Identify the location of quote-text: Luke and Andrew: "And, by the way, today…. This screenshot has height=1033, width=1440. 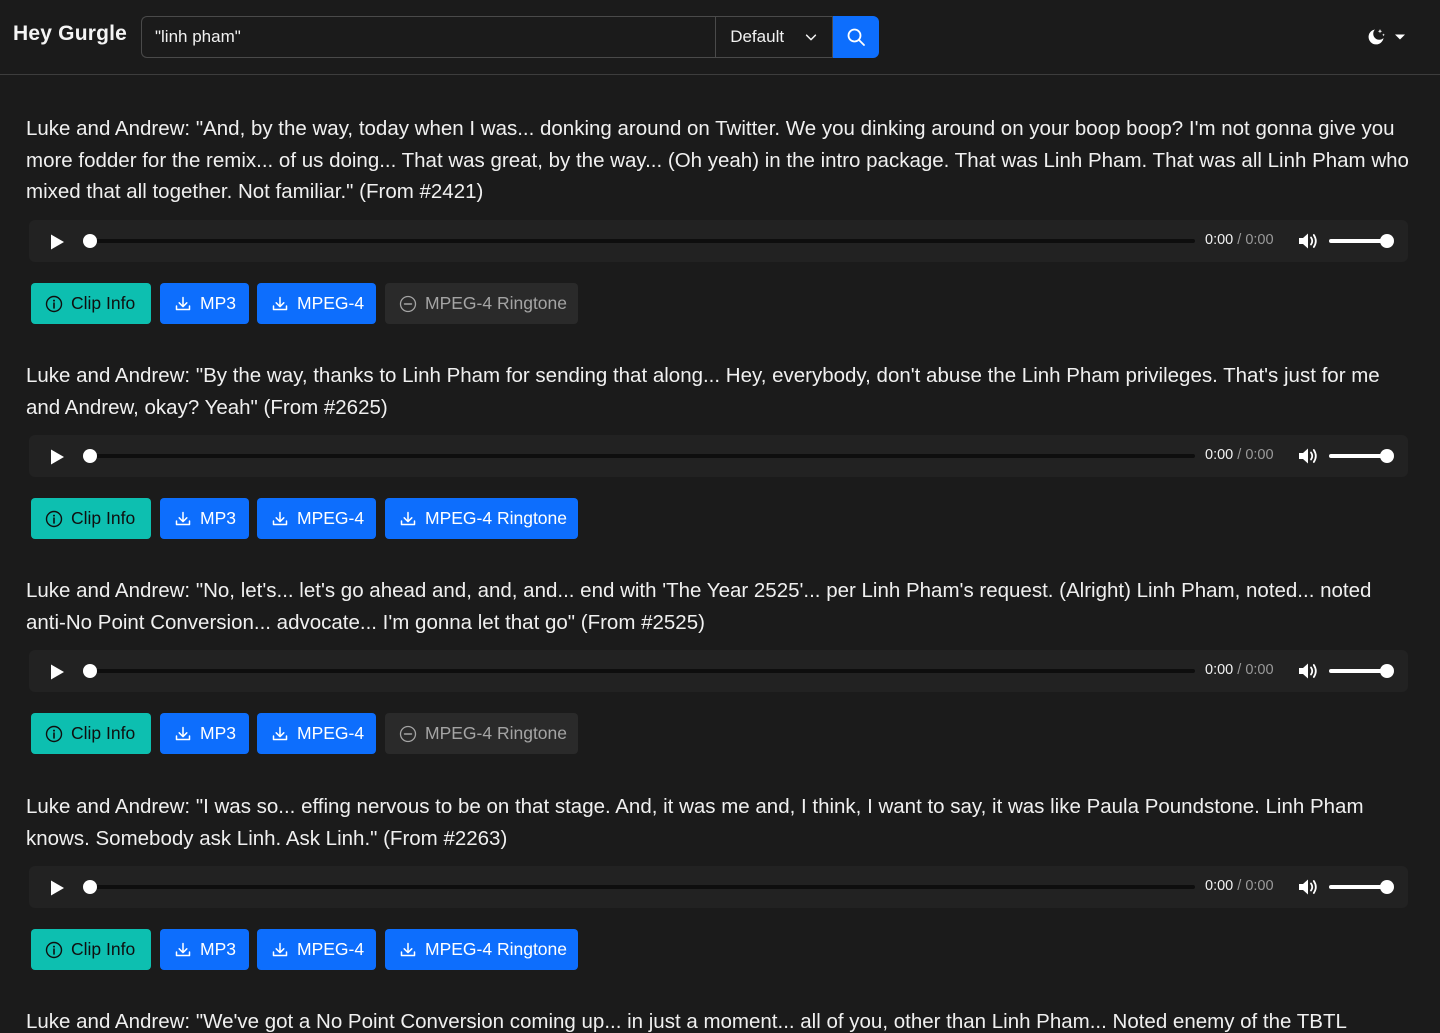
(717, 160).